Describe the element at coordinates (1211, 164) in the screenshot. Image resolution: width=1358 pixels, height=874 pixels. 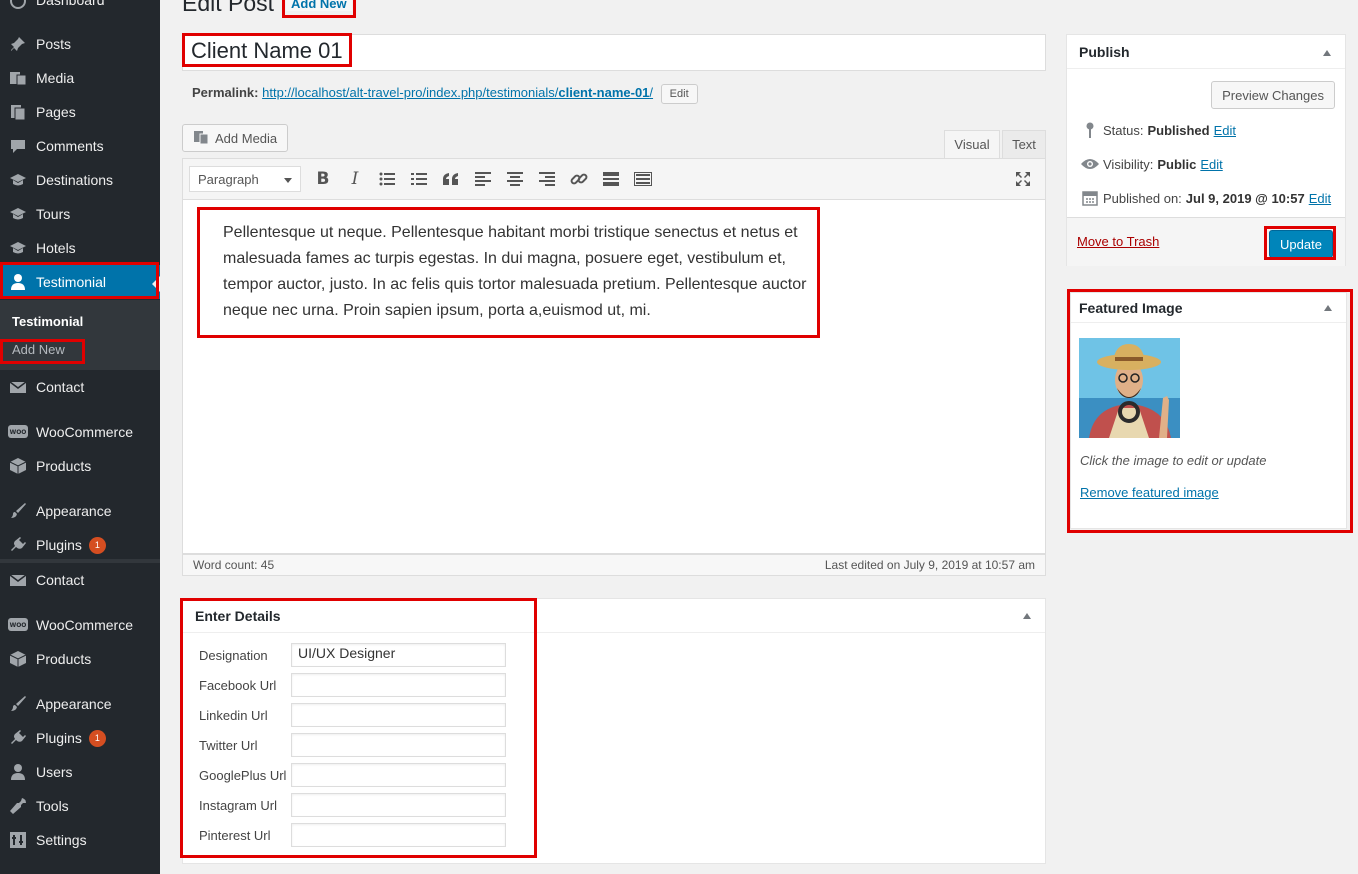
I see `visibility-edit-link: Edit` at that location.